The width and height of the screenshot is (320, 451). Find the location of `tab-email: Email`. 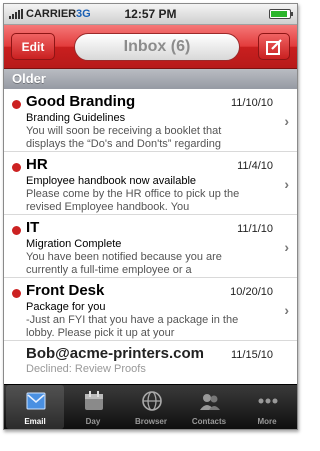

tab-email: Email is located at coordinates (35, 407).